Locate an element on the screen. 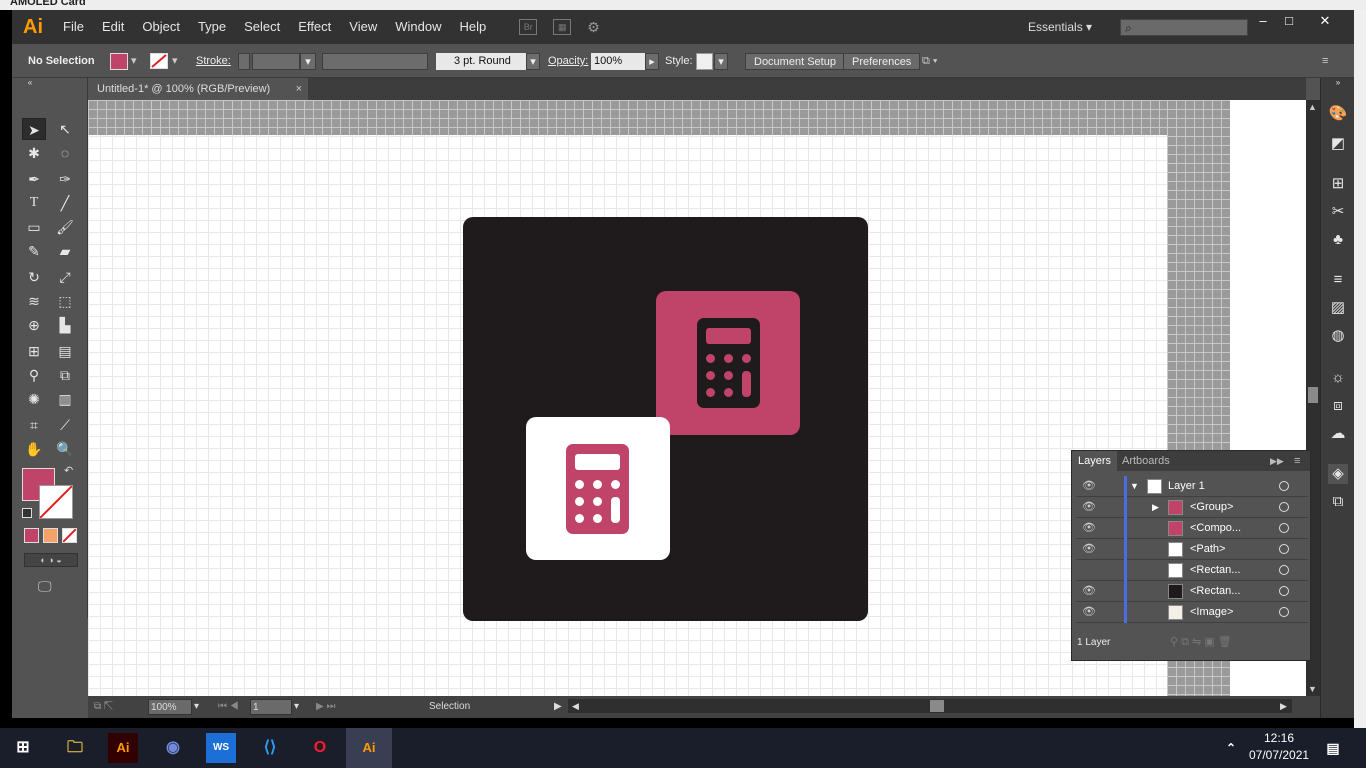 Image resolution: width=1366 pixels, height=768 pixels. menu-select: Select is located at coordinates (262, 27).